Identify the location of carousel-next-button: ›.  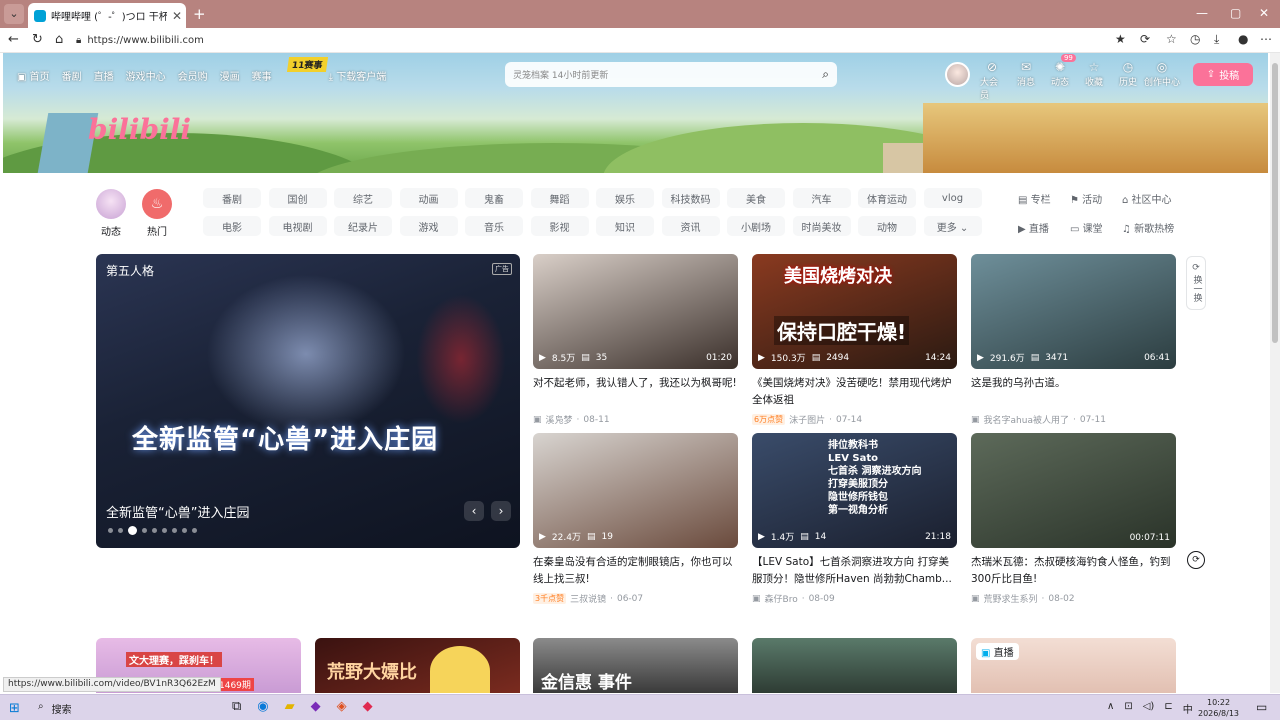
(501, 511).